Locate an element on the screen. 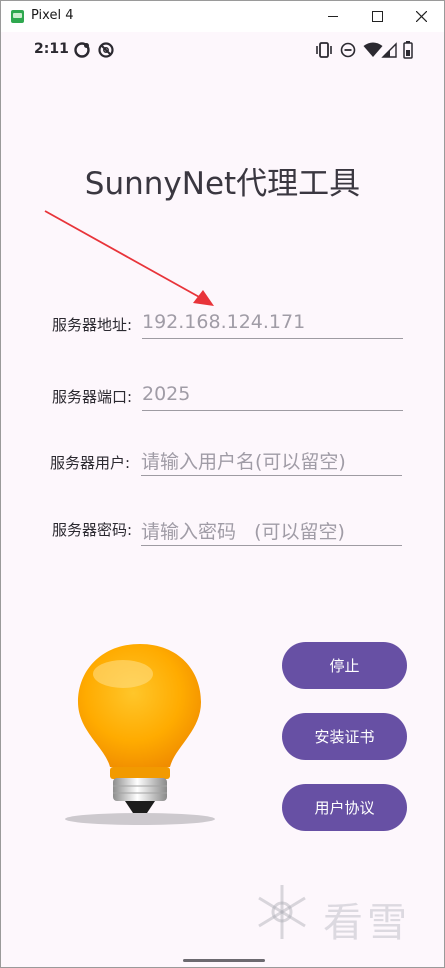  close-button is located at coordinates (421, 16).